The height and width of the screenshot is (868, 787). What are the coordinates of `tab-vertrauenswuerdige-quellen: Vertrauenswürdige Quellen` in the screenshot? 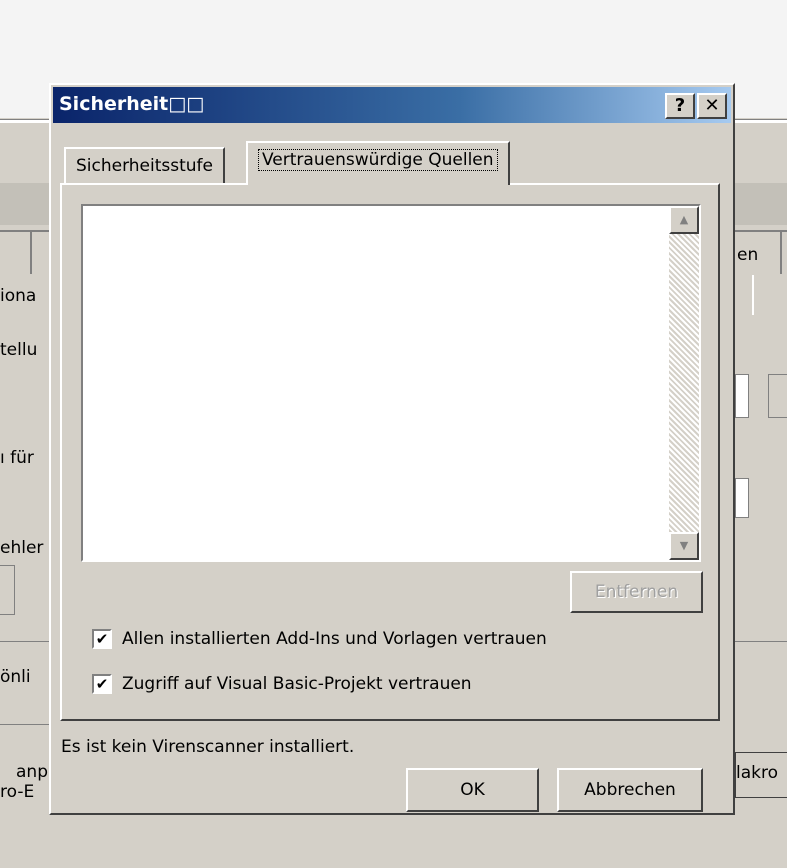 It's located at (378, 163).